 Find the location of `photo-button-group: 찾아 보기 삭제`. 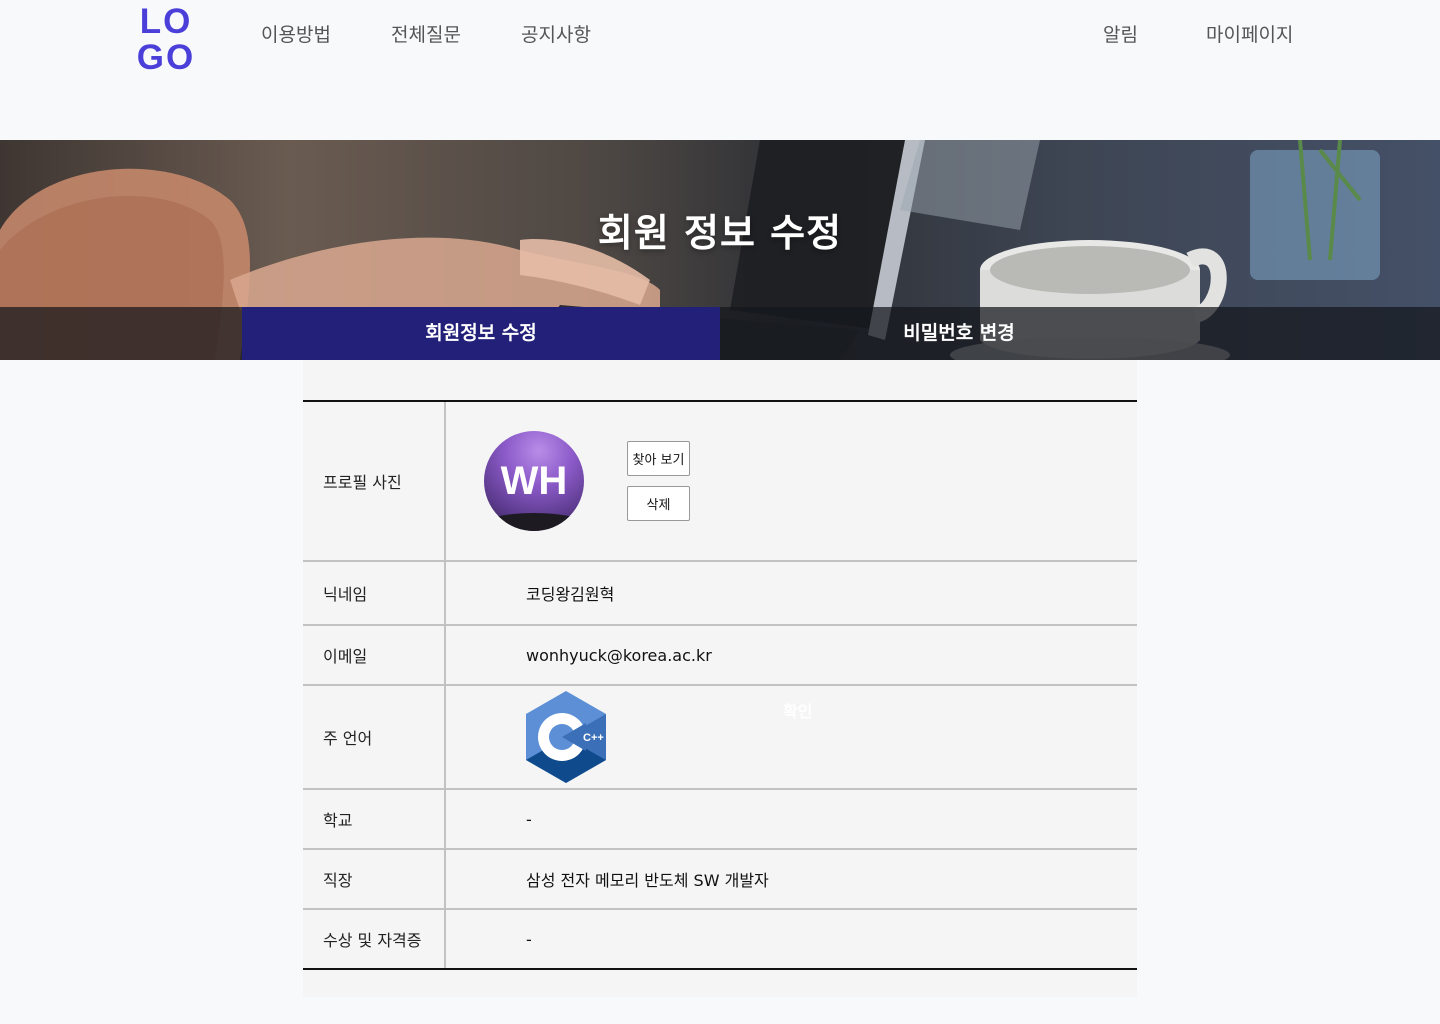

photo-button-group: 찾아 보기 삭제 is located at coordinates (658, 481).